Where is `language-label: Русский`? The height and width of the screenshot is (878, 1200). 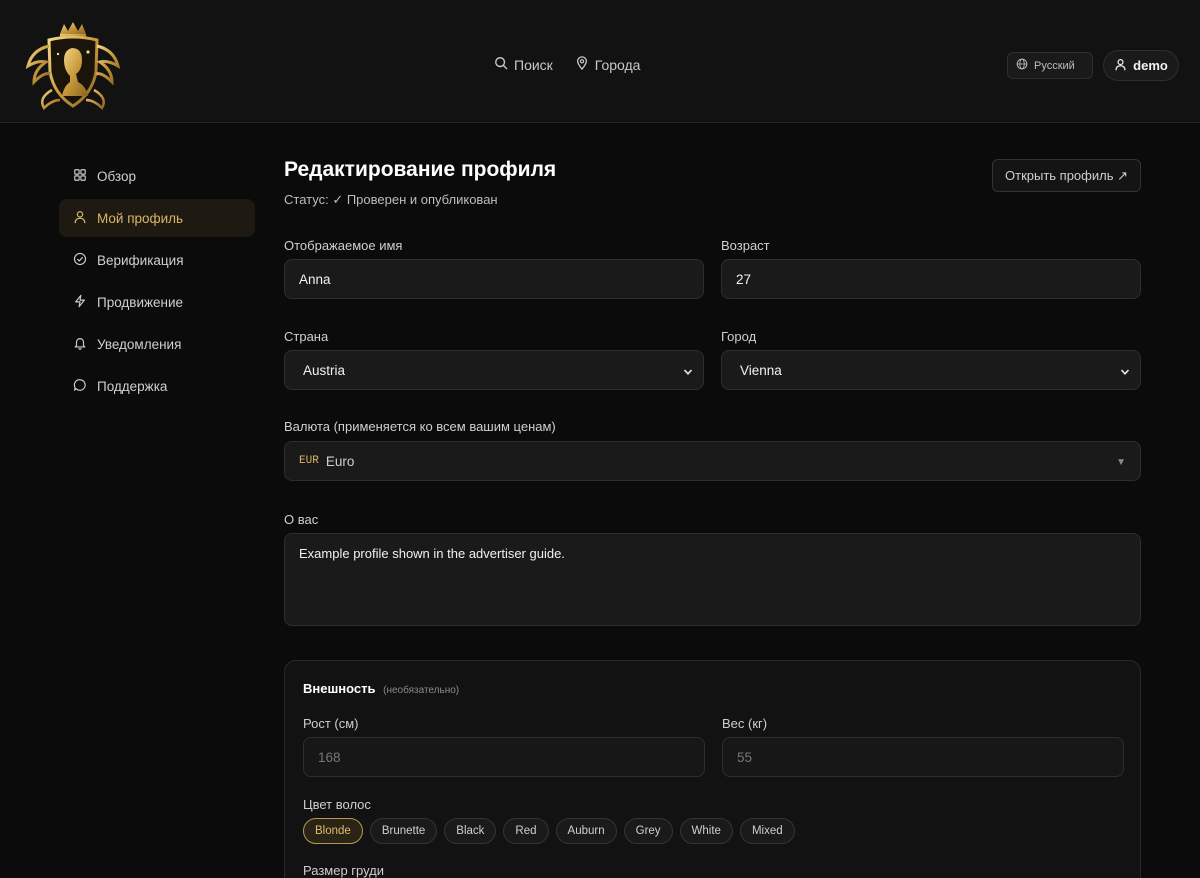
language-label: Русский is located at coordinates (1054, 65).